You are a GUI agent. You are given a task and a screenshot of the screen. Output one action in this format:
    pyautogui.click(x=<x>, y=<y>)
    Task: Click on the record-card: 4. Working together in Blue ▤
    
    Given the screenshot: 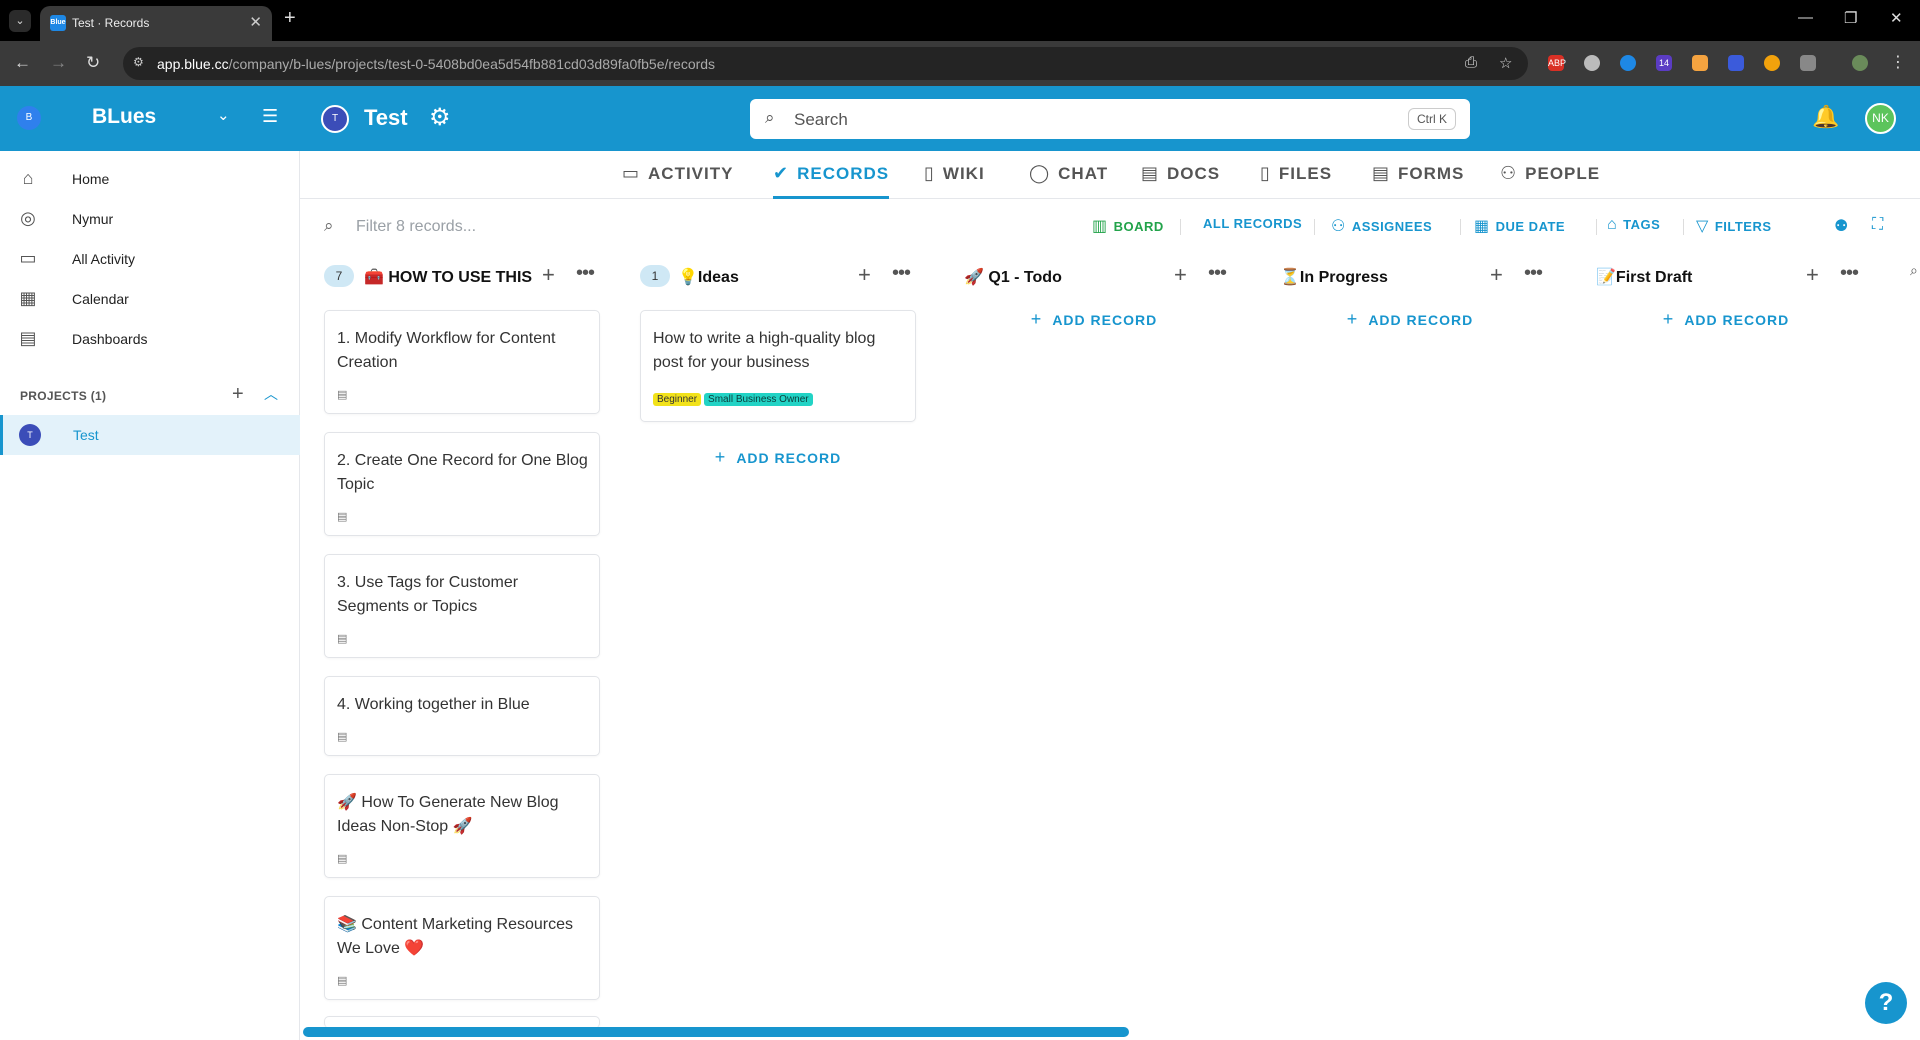 What is the action you would take?
    pyautogui.click(x=462, y=716)
    